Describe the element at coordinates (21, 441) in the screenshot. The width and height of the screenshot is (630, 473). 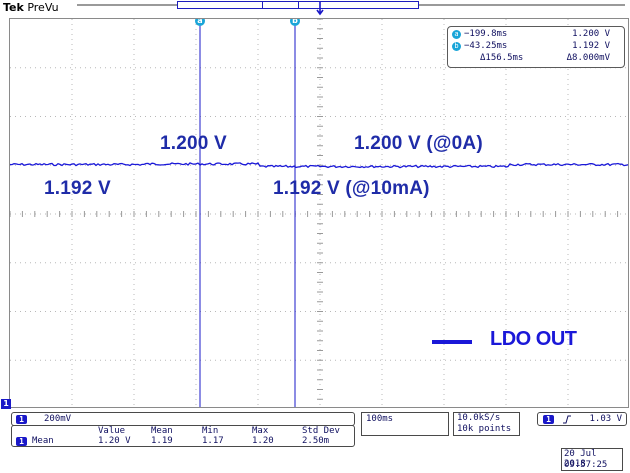
I see `measure-channel-badge: 1` at that location.